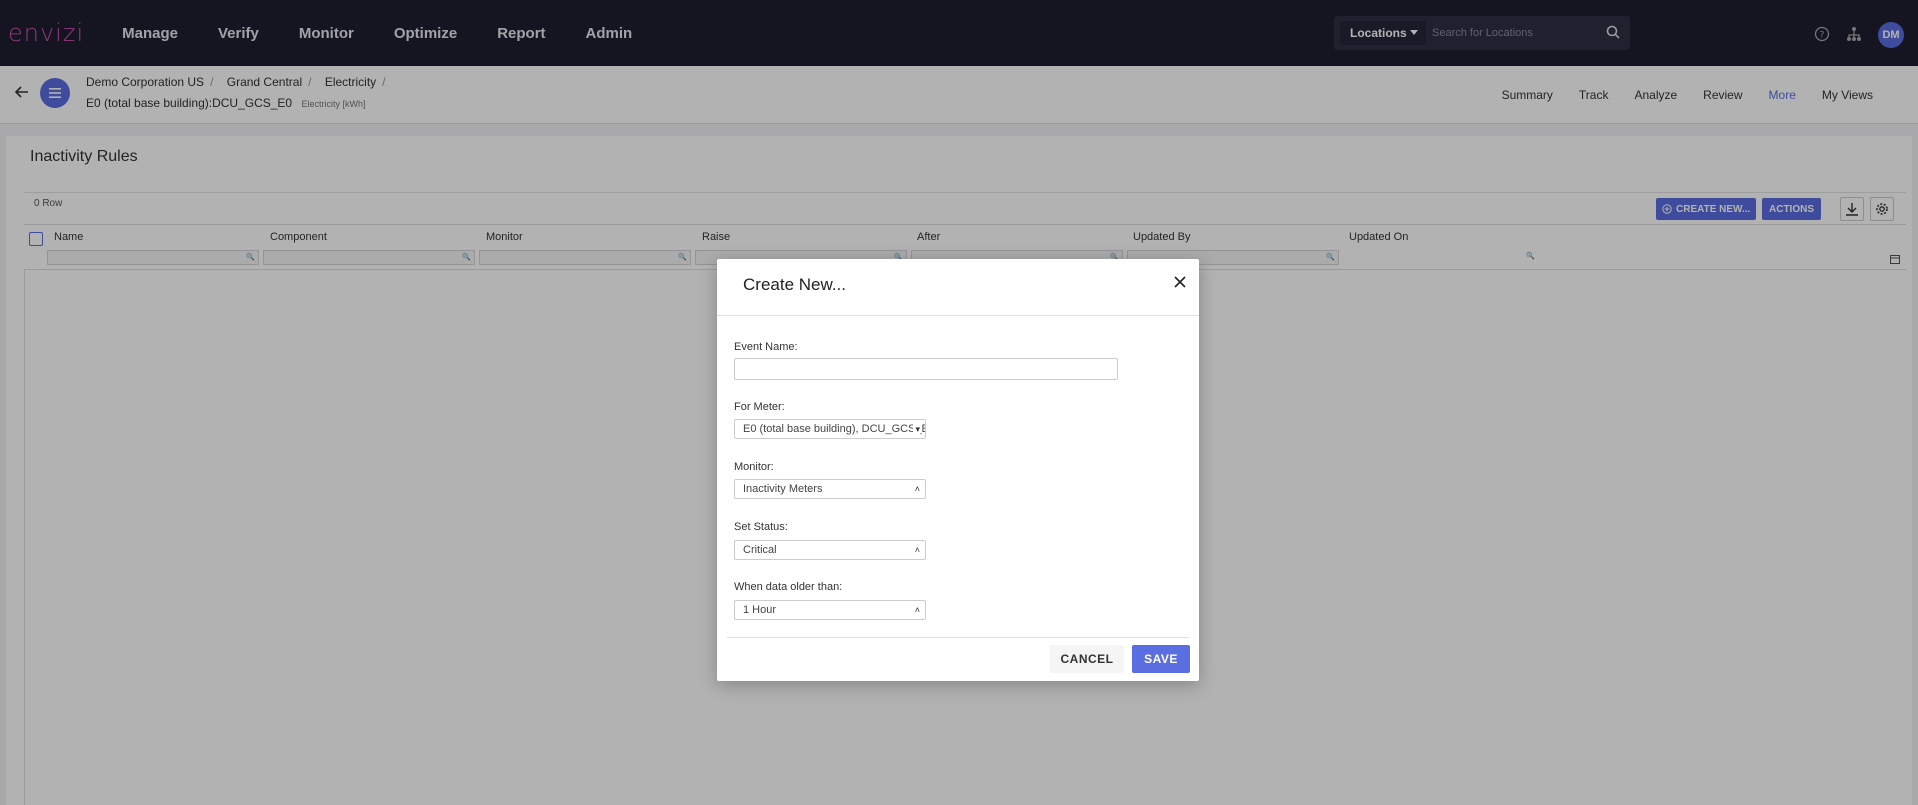  I want to click on meter-select-value: E0 (total base building), DCU_GCS_E0, so click(834, 429).